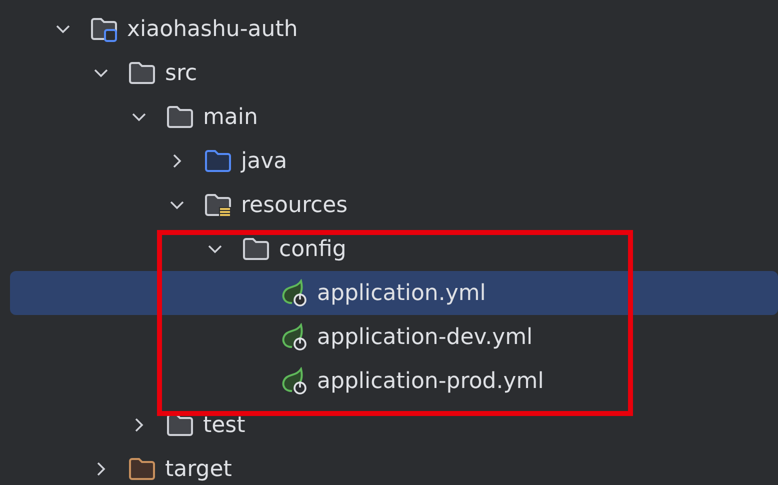 The width and height of the screenshot is (778, 485). What do you see at coordinates (394, 205) in the screenshot?
I see `tree-item: resources` at bounding box center [394, 205].